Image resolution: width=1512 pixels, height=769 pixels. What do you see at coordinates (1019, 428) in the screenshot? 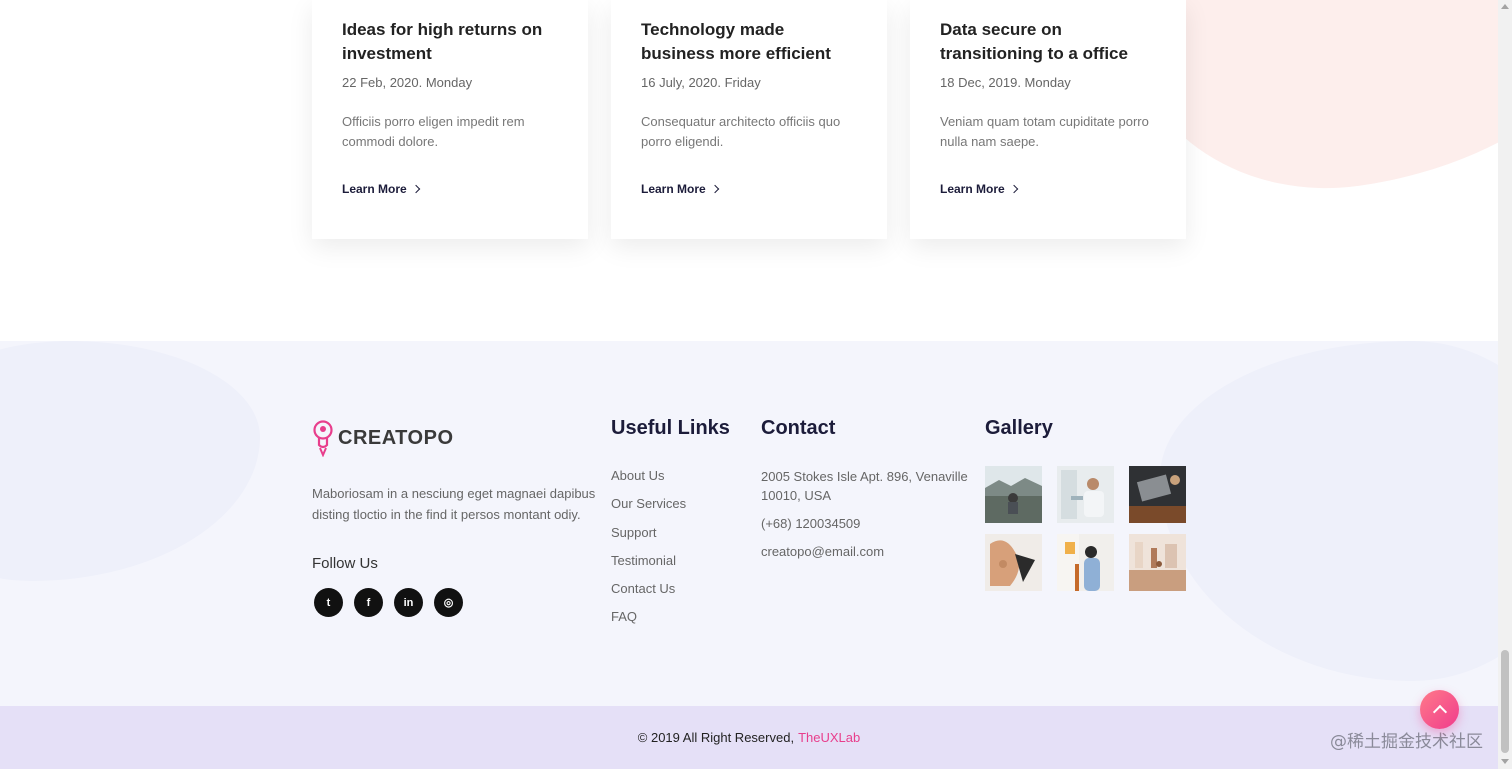
I see `gallery-heading: Gallery` at bounding box center [1019, 428].